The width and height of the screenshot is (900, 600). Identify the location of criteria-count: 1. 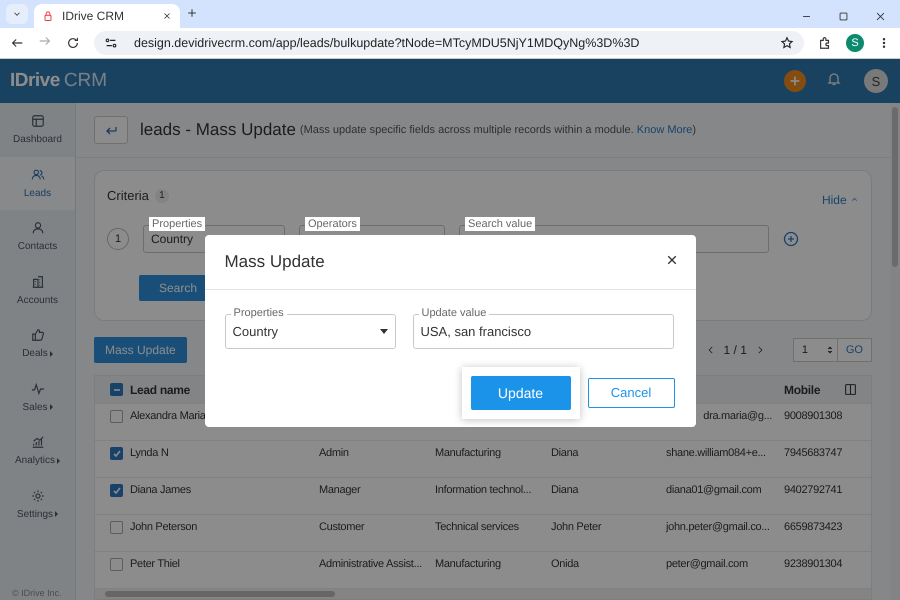
(161, 195).